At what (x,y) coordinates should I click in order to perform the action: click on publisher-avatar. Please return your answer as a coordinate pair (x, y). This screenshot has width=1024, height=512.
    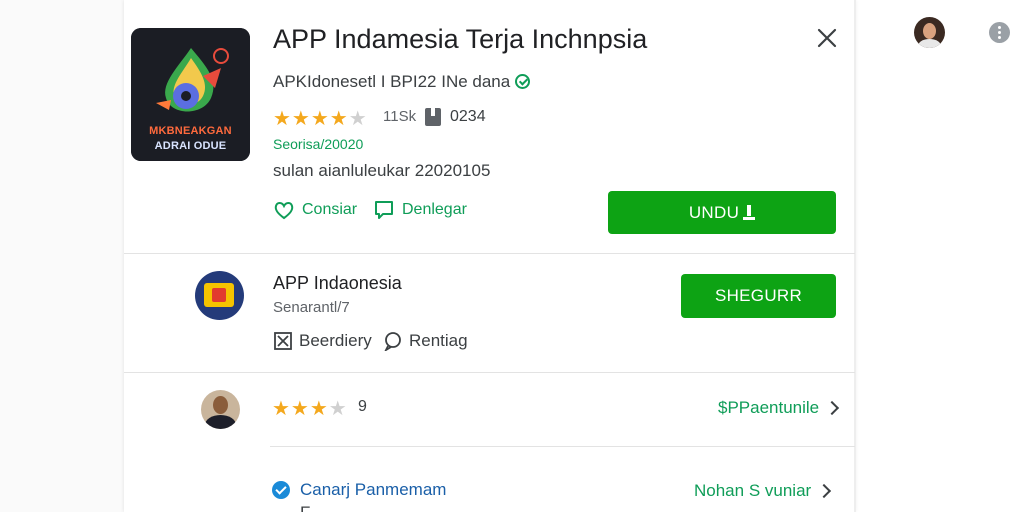
    Looking at the image, I should click on (219, 295).